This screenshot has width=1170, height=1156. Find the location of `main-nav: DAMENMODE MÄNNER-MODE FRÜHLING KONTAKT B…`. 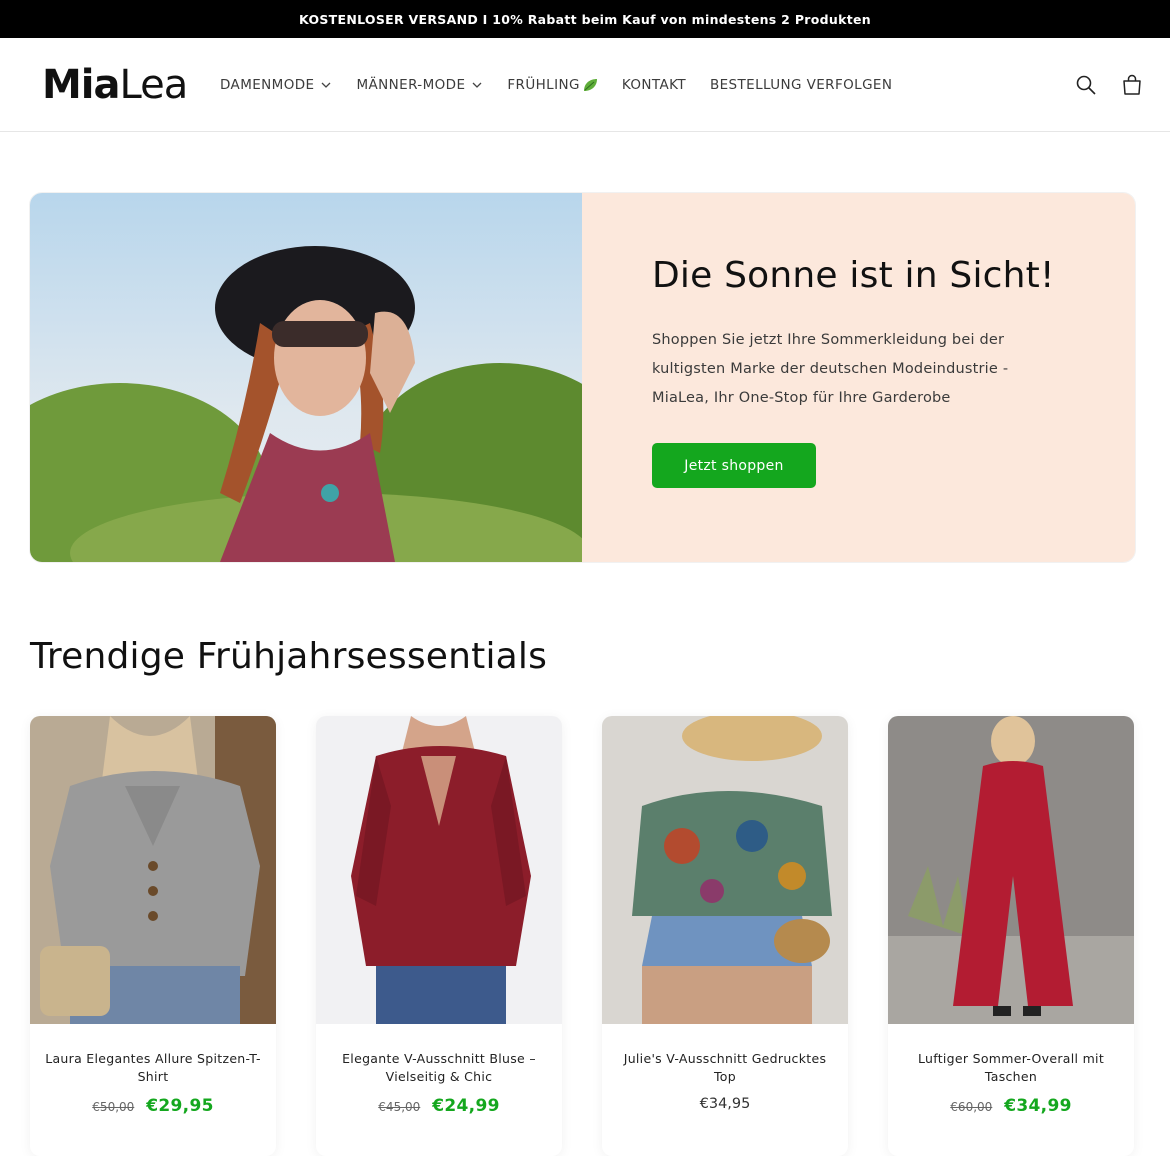

main-nav: DAMENMODE MÄNNER-MODE FRÜHLING KONTAKT B… is located at coordinates (556, 84).